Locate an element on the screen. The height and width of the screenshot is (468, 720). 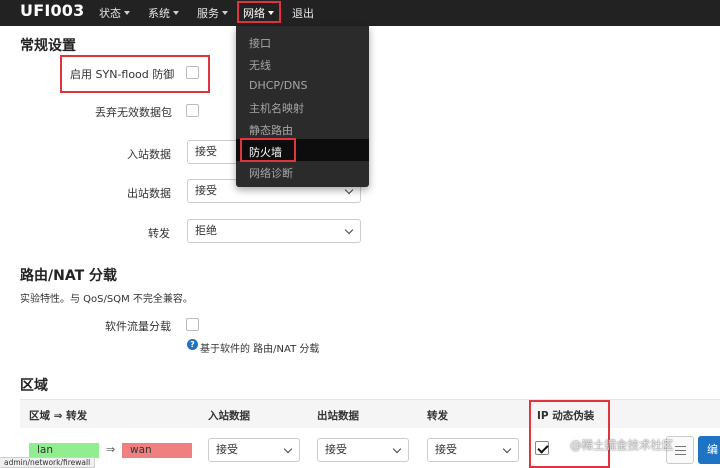
sw-offload-help: 基于软件的 路由/NAT 分载 is located at coordinates (260, 349).